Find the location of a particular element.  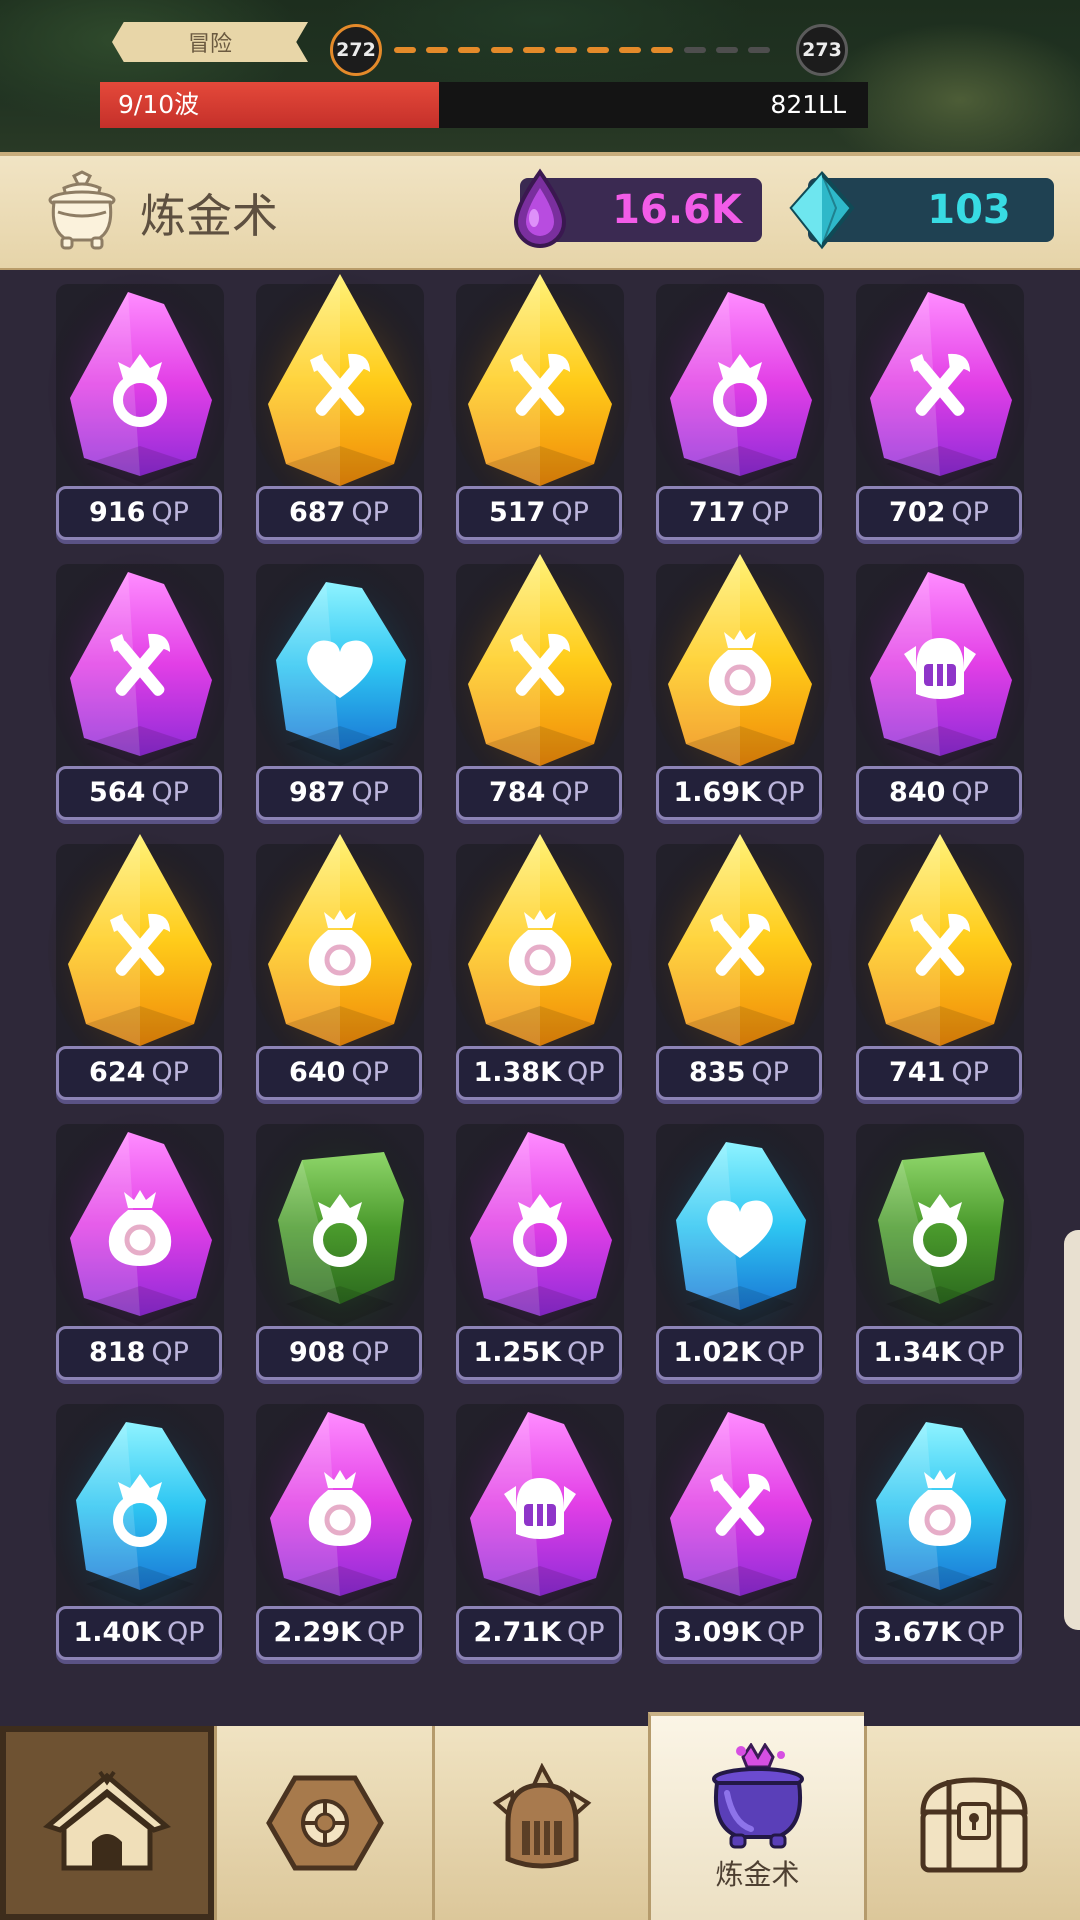

current-stage-node: 272 is located at coordinates (356, 50).